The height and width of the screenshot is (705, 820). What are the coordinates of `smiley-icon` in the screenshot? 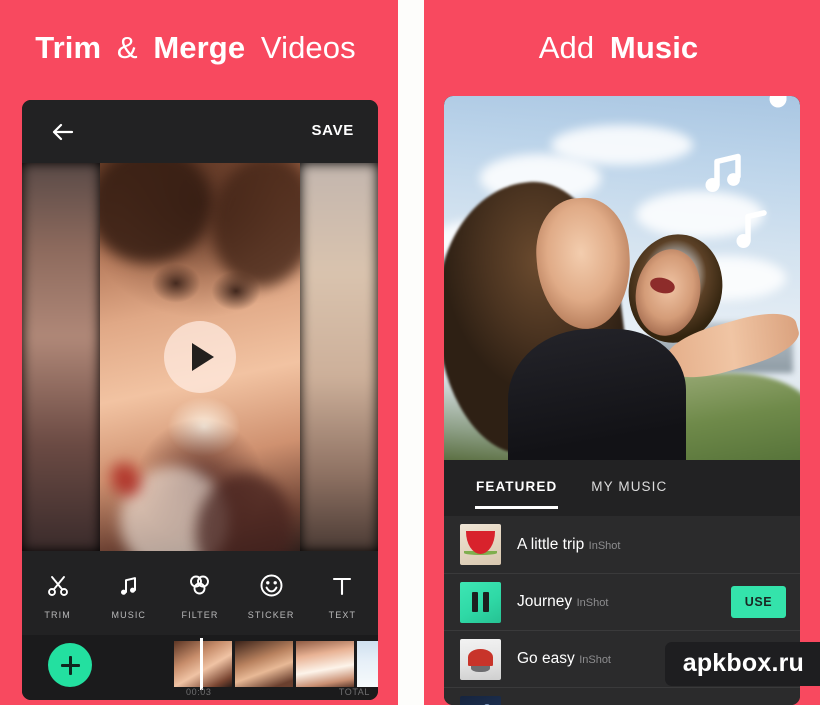 It's located at (271, 586).